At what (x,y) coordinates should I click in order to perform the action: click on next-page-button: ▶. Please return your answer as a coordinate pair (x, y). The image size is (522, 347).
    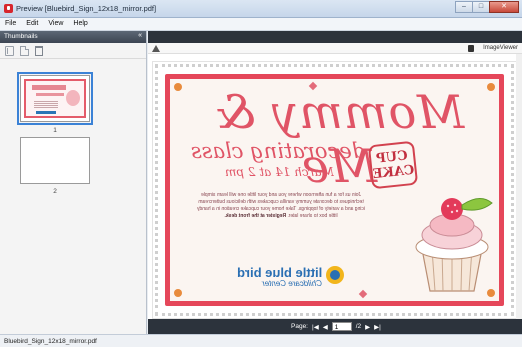
    Looking at the image, I should click on (367, 327).